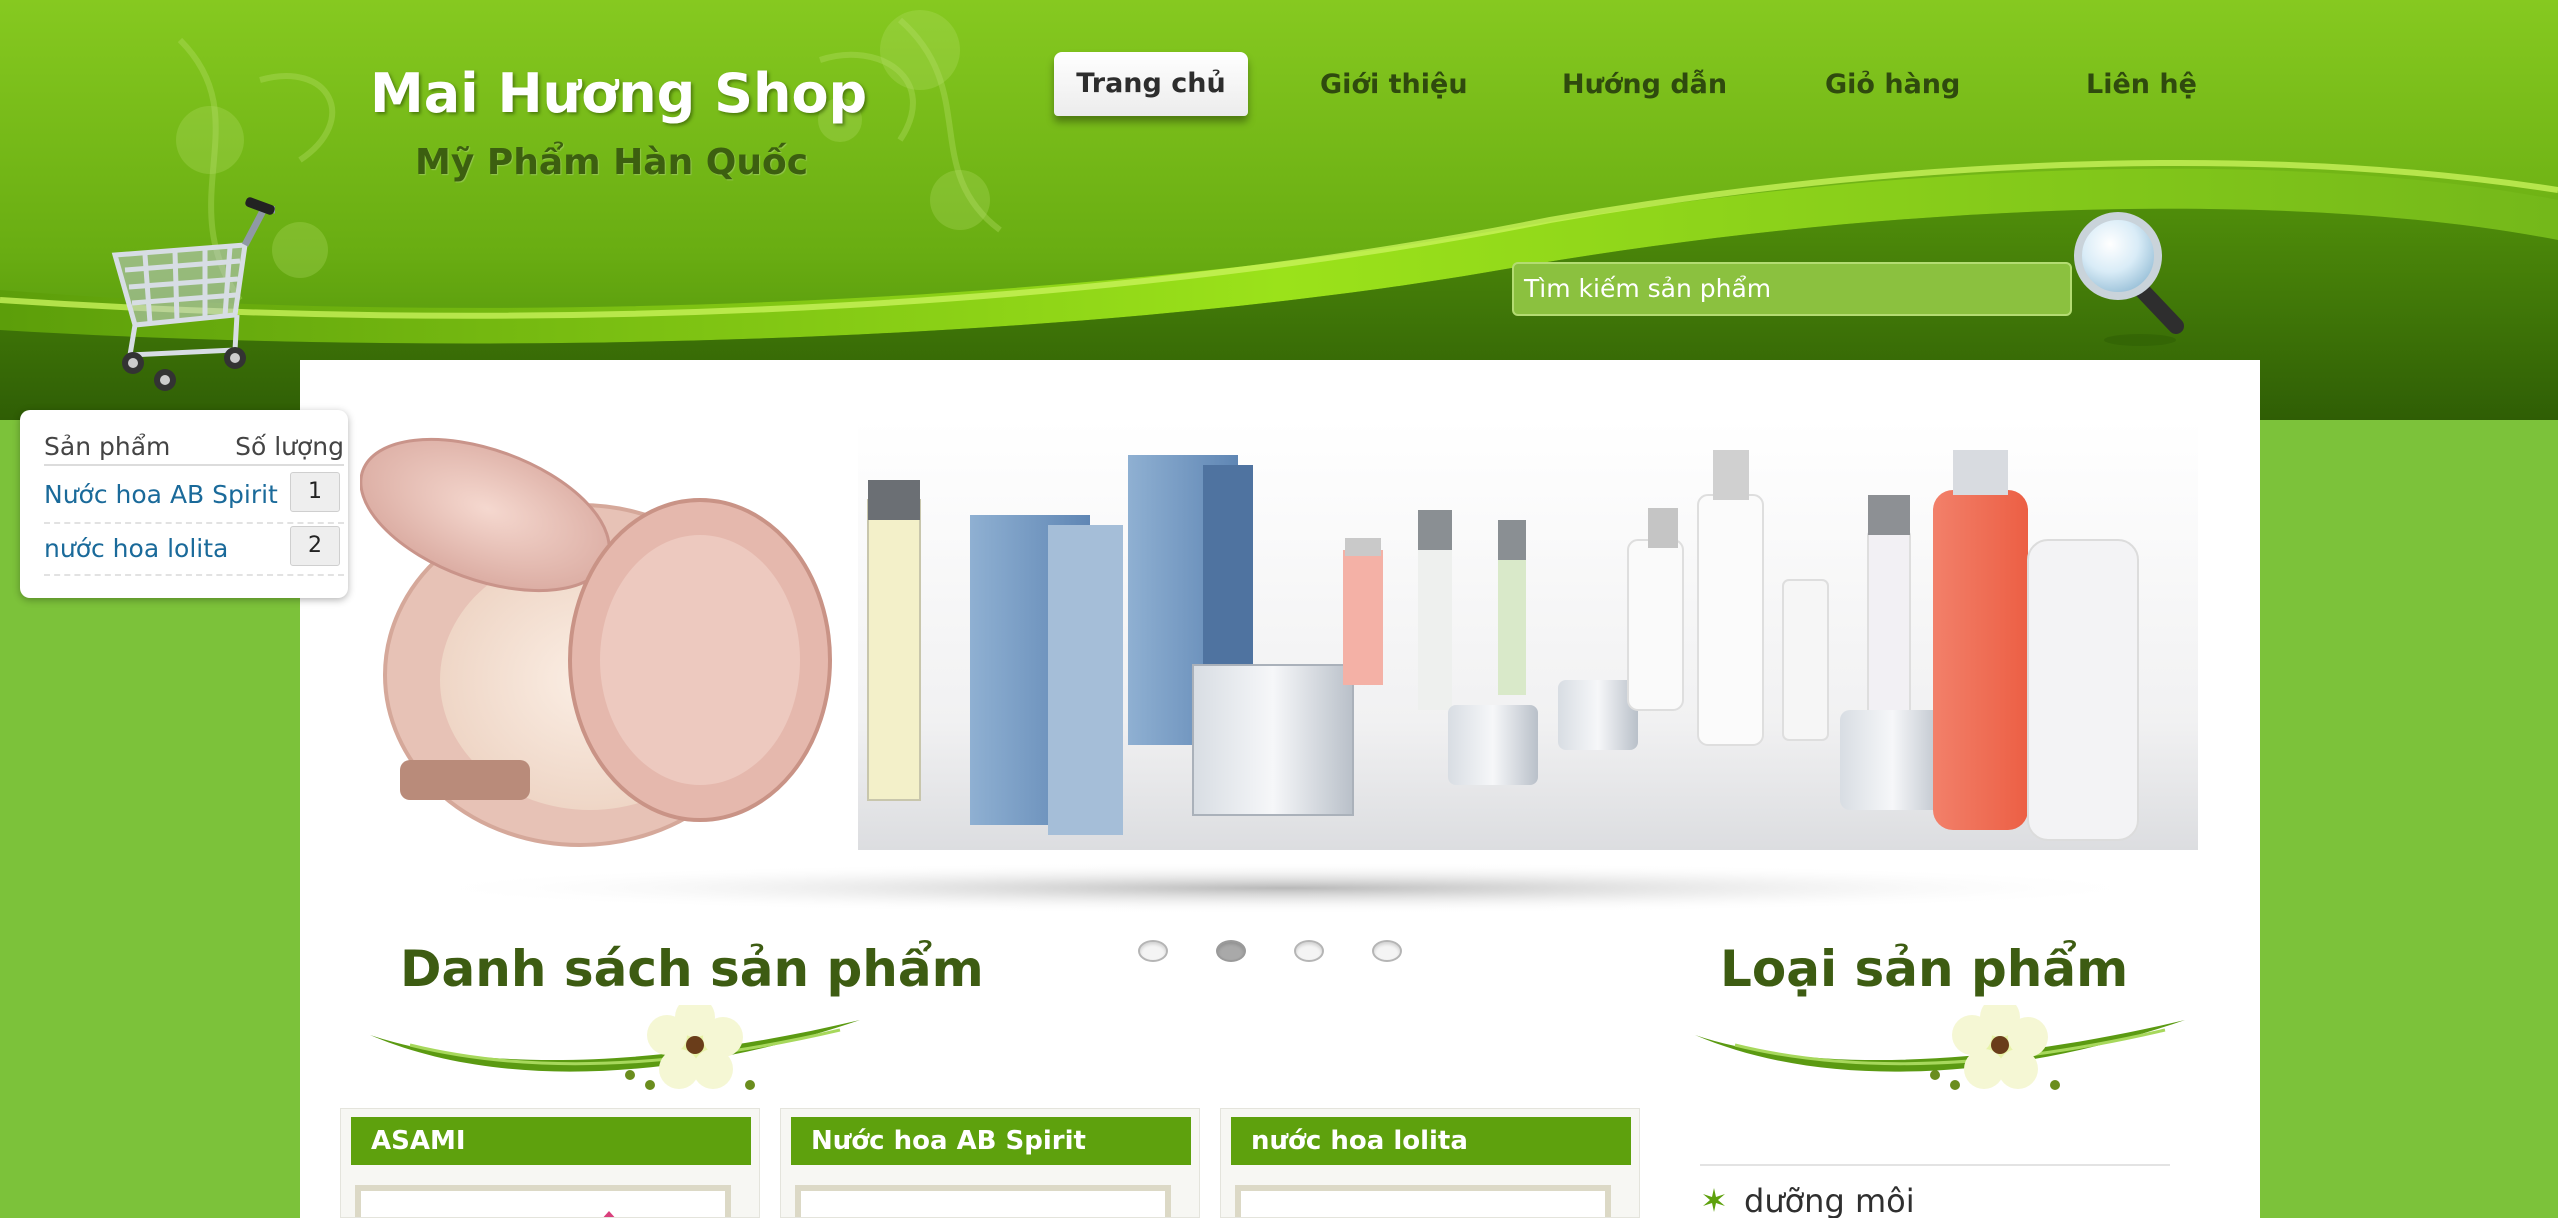 This screenshot has height=1218, width=2558. Describe the element at coordinates (605, 633) in the screenshot. I see `banner-image-compact` at that location.